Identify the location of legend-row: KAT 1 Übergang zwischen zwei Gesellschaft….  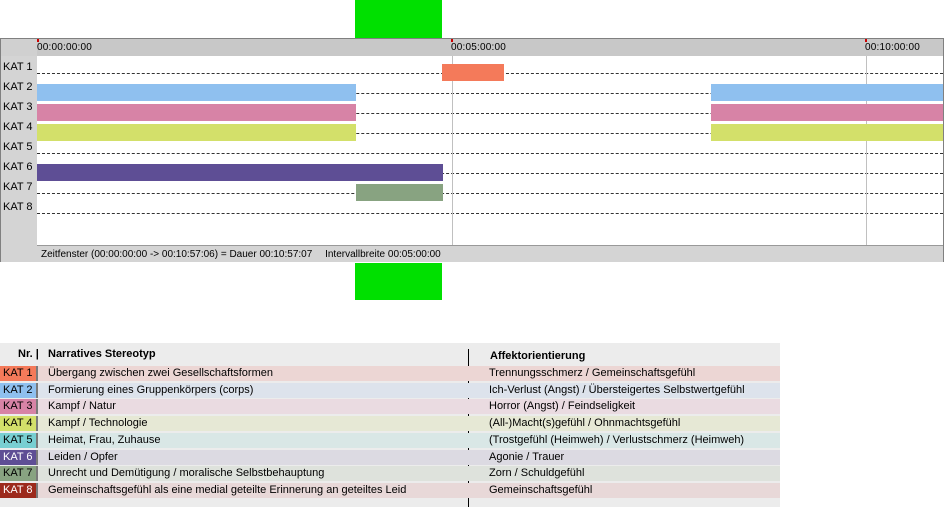
(390, 373).